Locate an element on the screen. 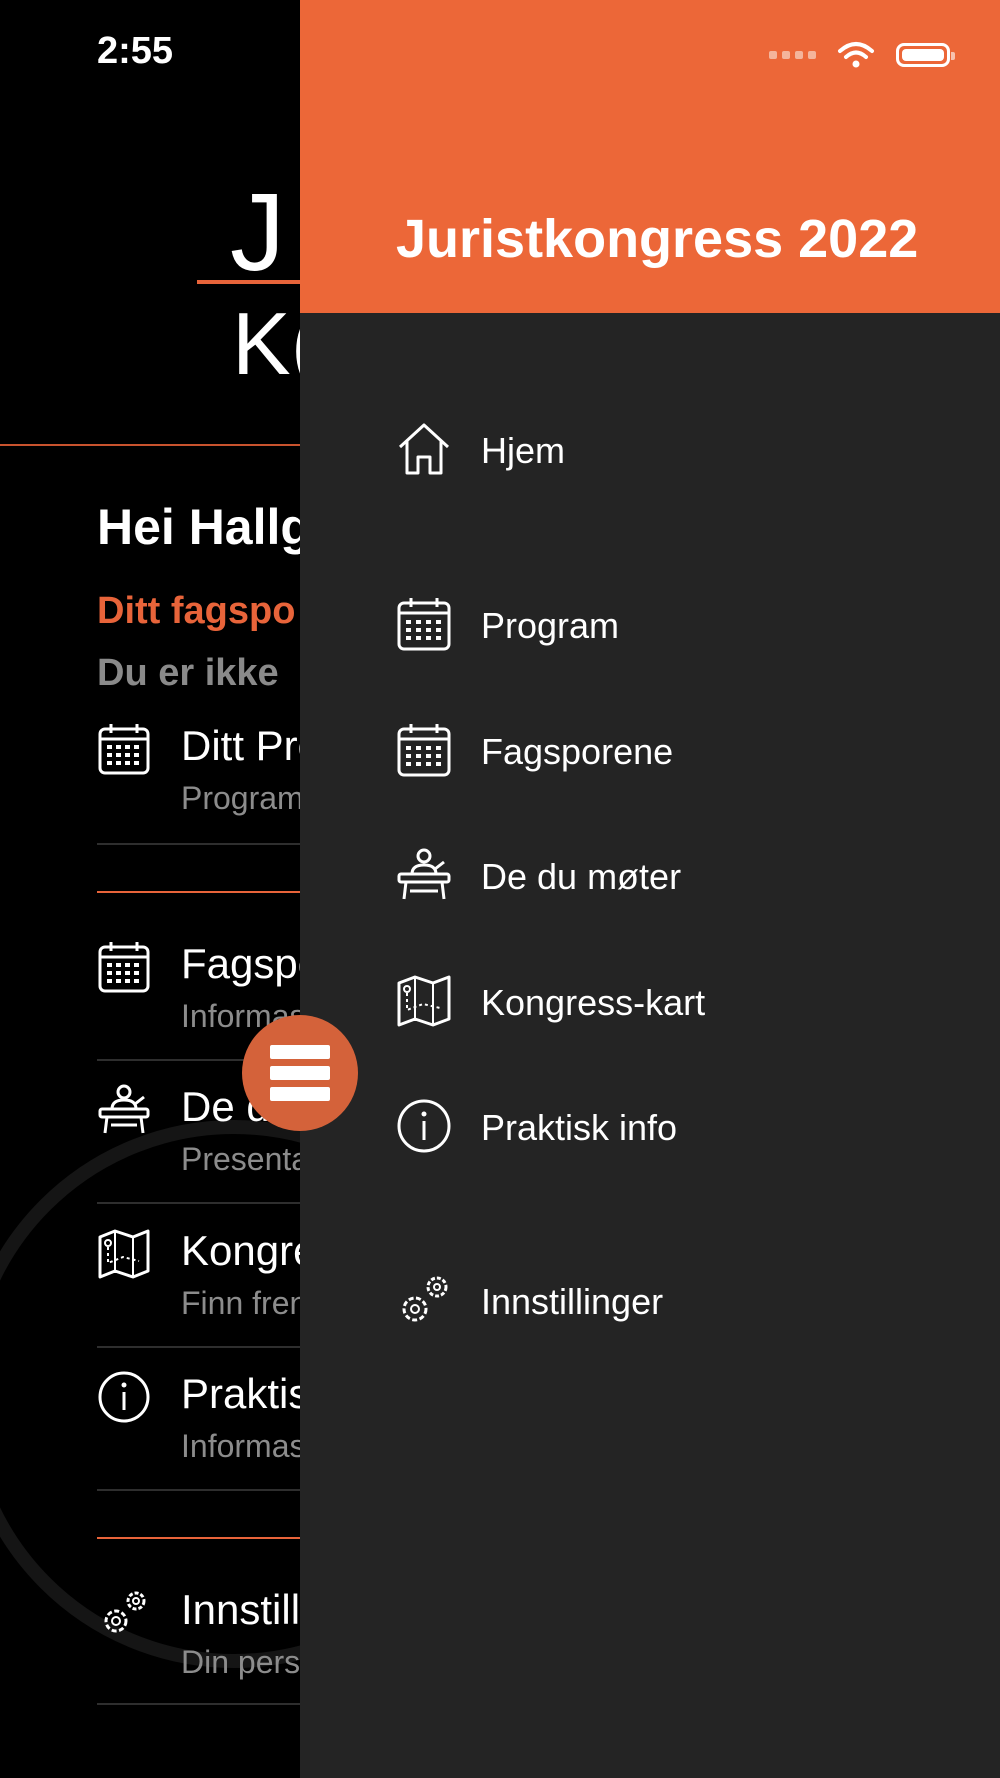 The height and width of the screenshot is (1778, 1000). menu-item-kongress-kart: Kongress-kart is located at coordinates (676, 1003).